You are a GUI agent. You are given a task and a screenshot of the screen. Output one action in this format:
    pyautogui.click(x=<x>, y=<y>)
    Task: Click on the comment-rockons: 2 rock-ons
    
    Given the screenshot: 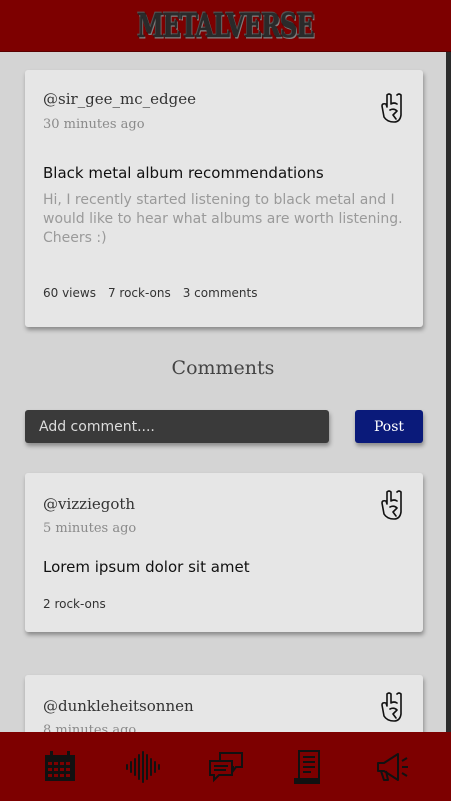 What is the action you would take?
    pyautogui.click(x=74, y=604)
    